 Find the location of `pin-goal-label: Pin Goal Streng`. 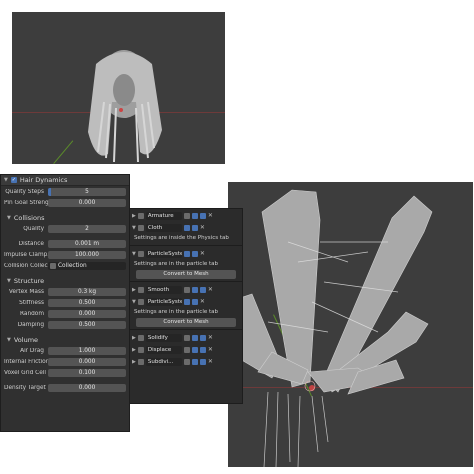

pin-goal-label: Pin Goal Streng is located at coordinates (26, 202).